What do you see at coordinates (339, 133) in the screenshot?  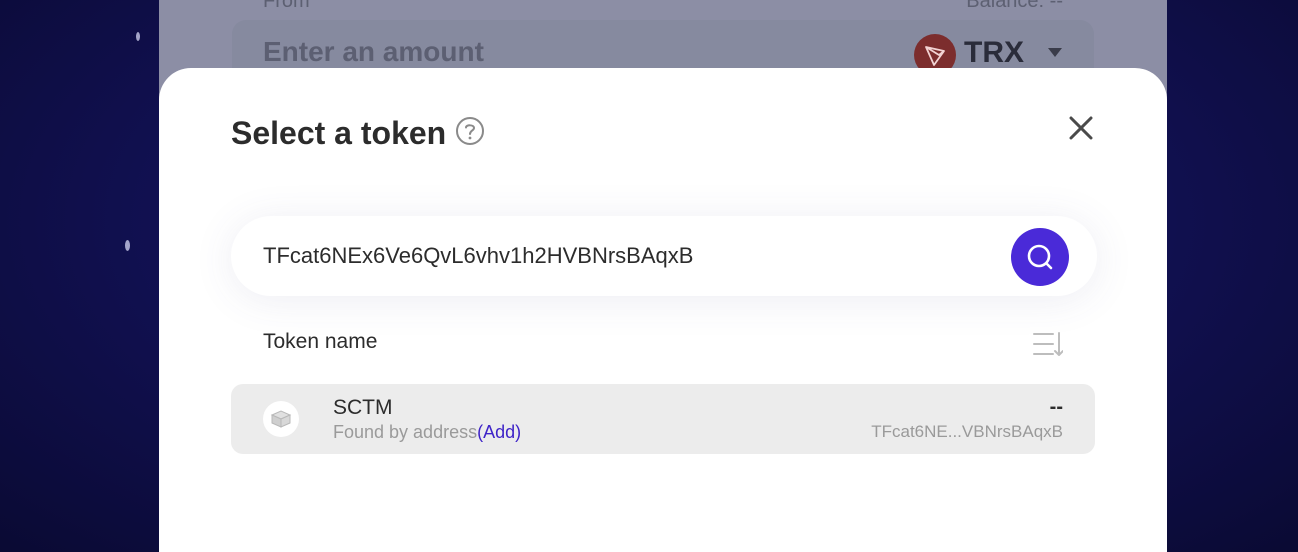 I see `modal-title: Select a token` at bounding box center [339, 133].